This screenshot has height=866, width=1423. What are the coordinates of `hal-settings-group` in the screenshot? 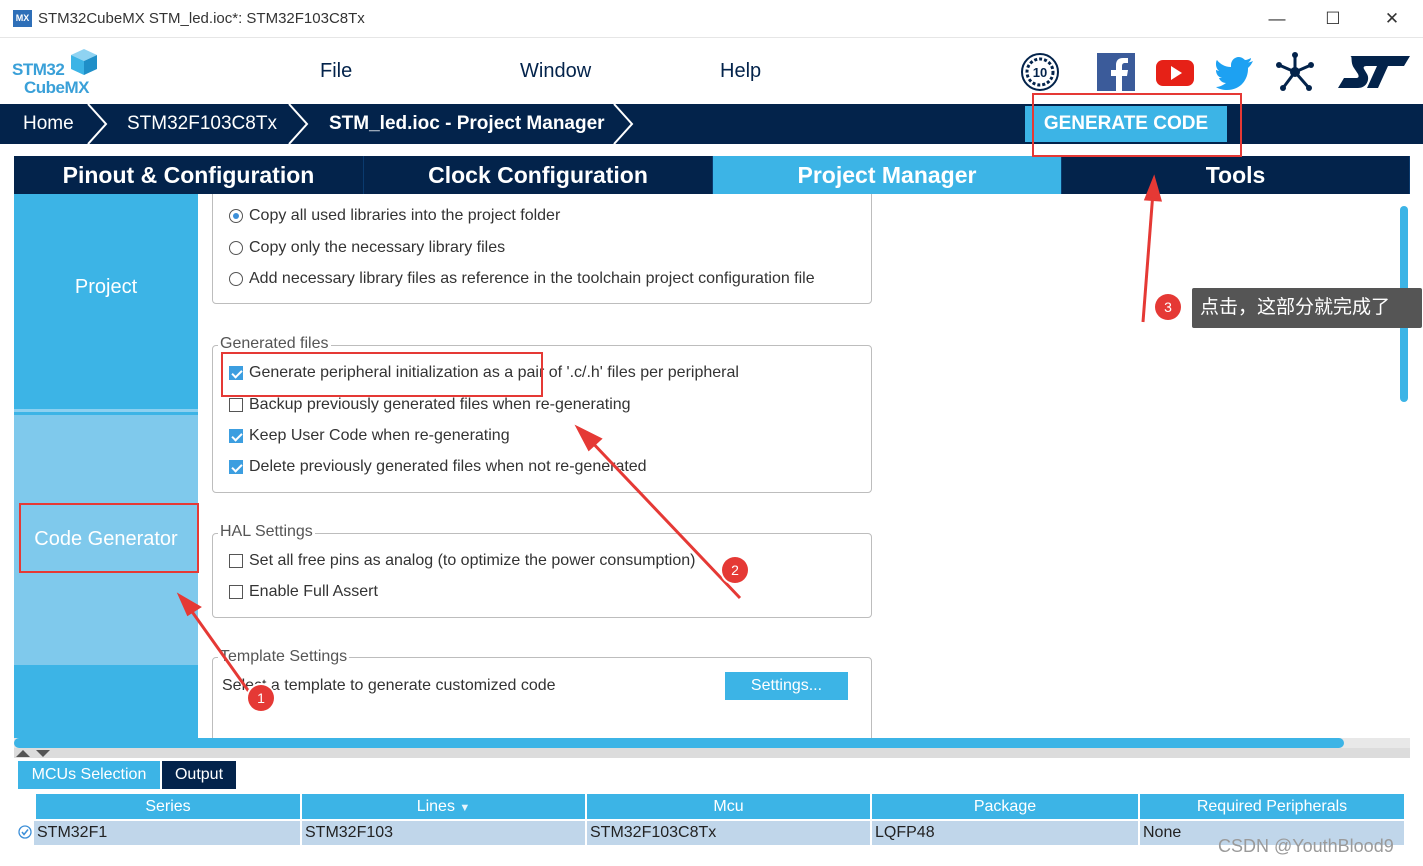 It's located at (542, 575).